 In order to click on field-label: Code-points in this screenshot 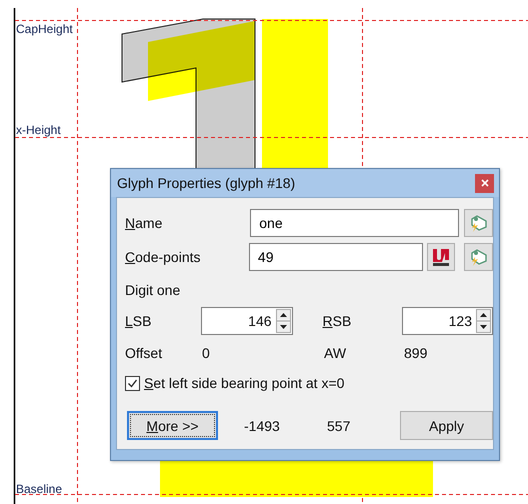, I will do `click(163, 257)`.